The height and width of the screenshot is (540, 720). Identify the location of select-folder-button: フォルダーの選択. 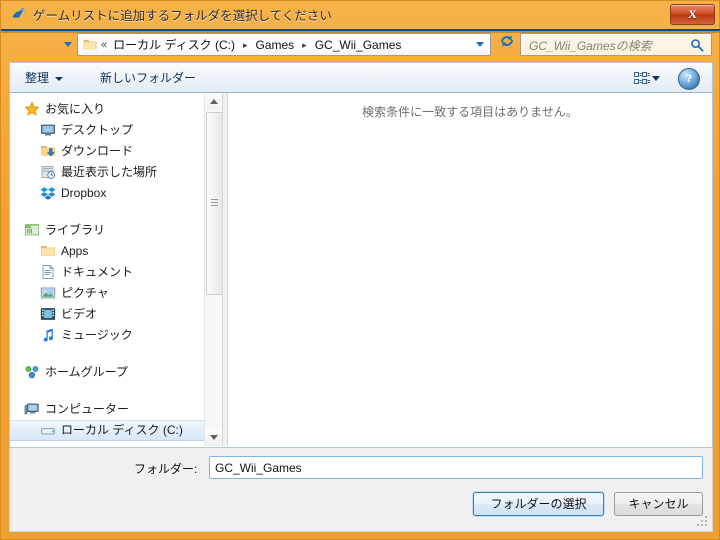
(538, 504).